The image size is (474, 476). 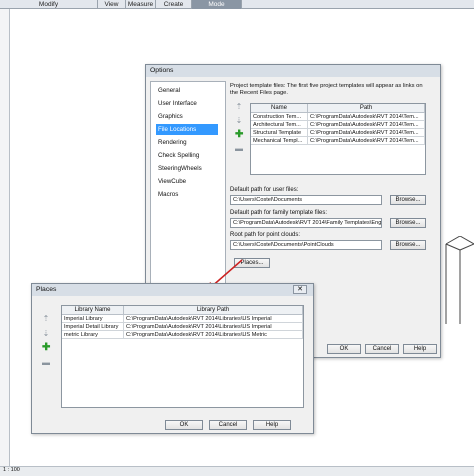 I want to click on nav-general: General, so click(x=187, y=90).